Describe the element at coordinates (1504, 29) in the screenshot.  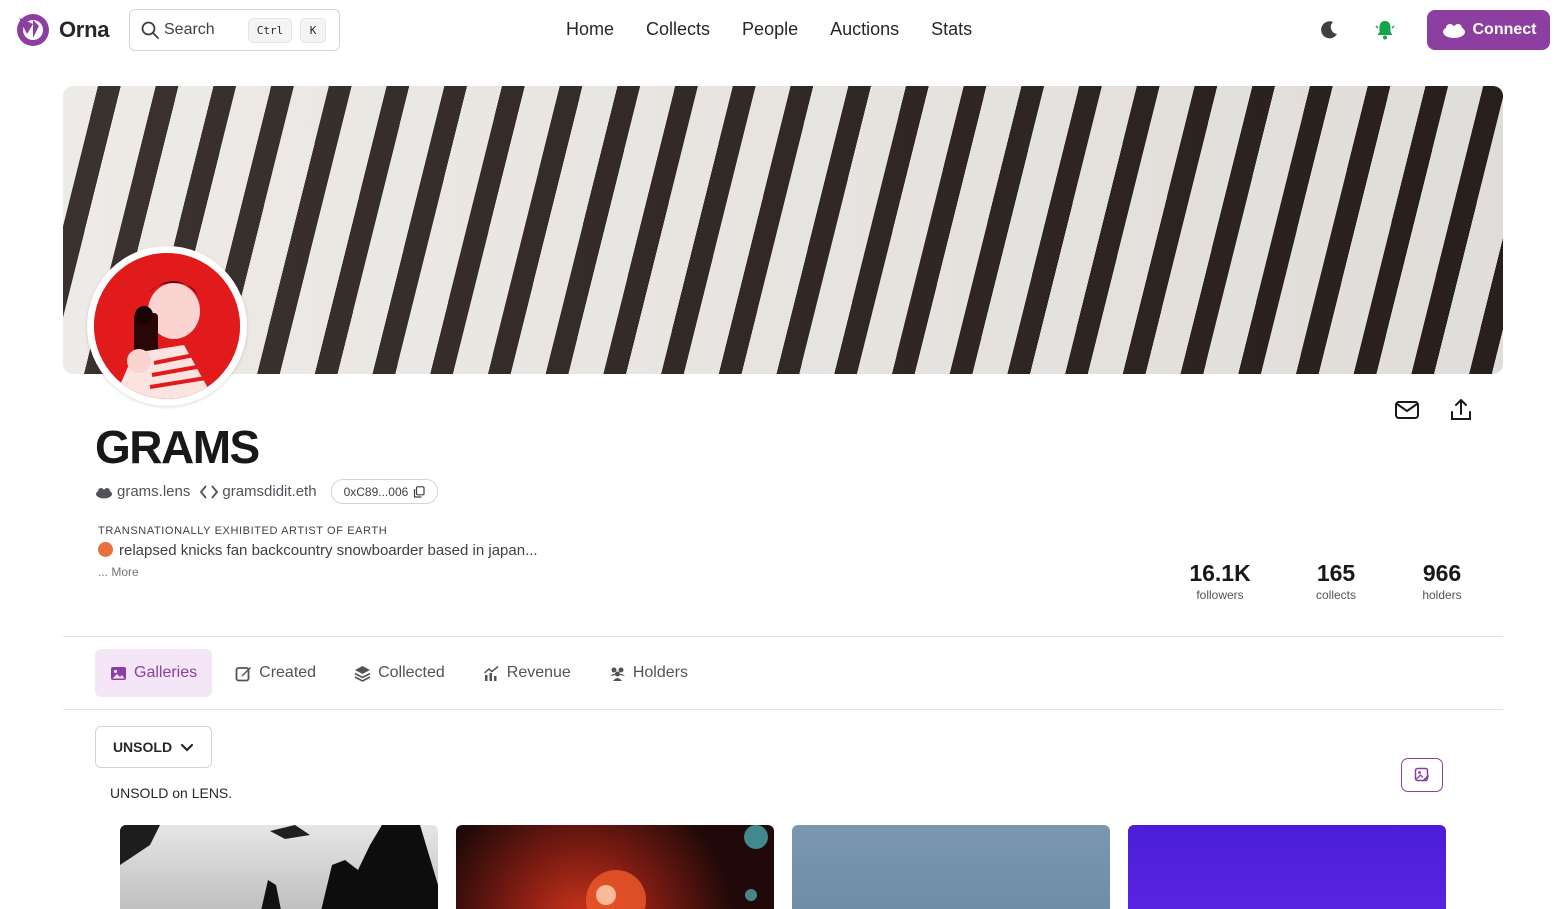
I see `connect-label: Connect` at that location.